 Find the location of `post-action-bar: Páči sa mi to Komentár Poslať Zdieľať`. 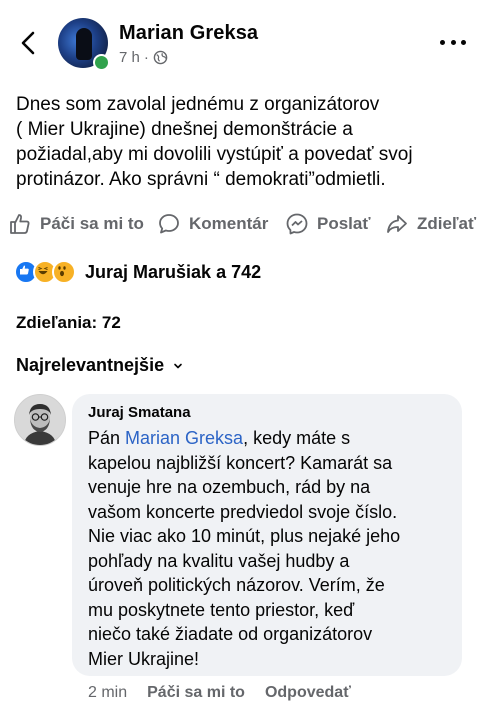

post-action-bar: Páči sa mi to Komentár Poslať Zdieľať is located at coordinates (241, 224).